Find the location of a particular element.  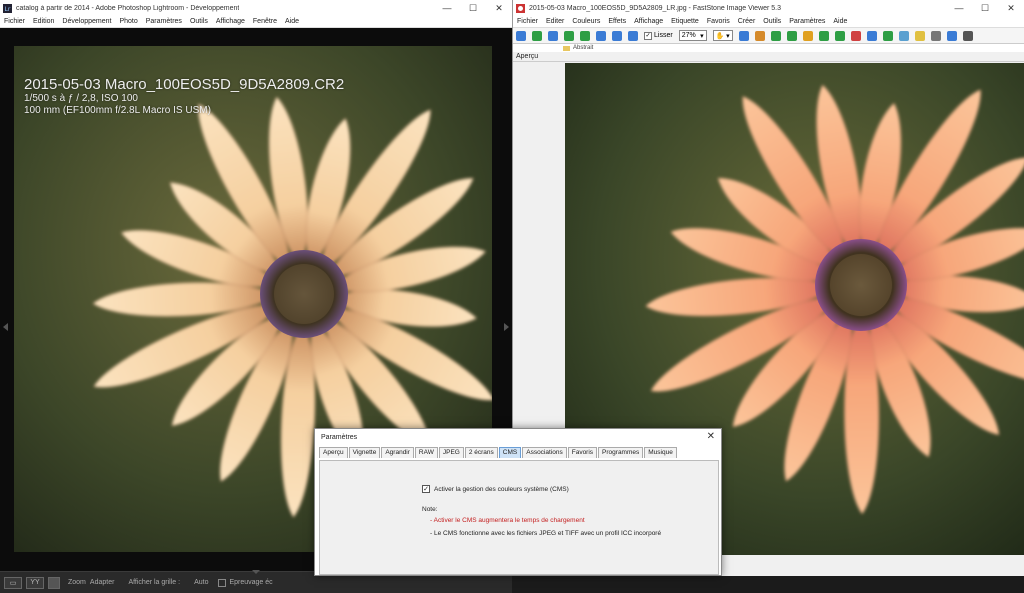

lightroom-menu-item: Aide is located at coordinates (292, 21).